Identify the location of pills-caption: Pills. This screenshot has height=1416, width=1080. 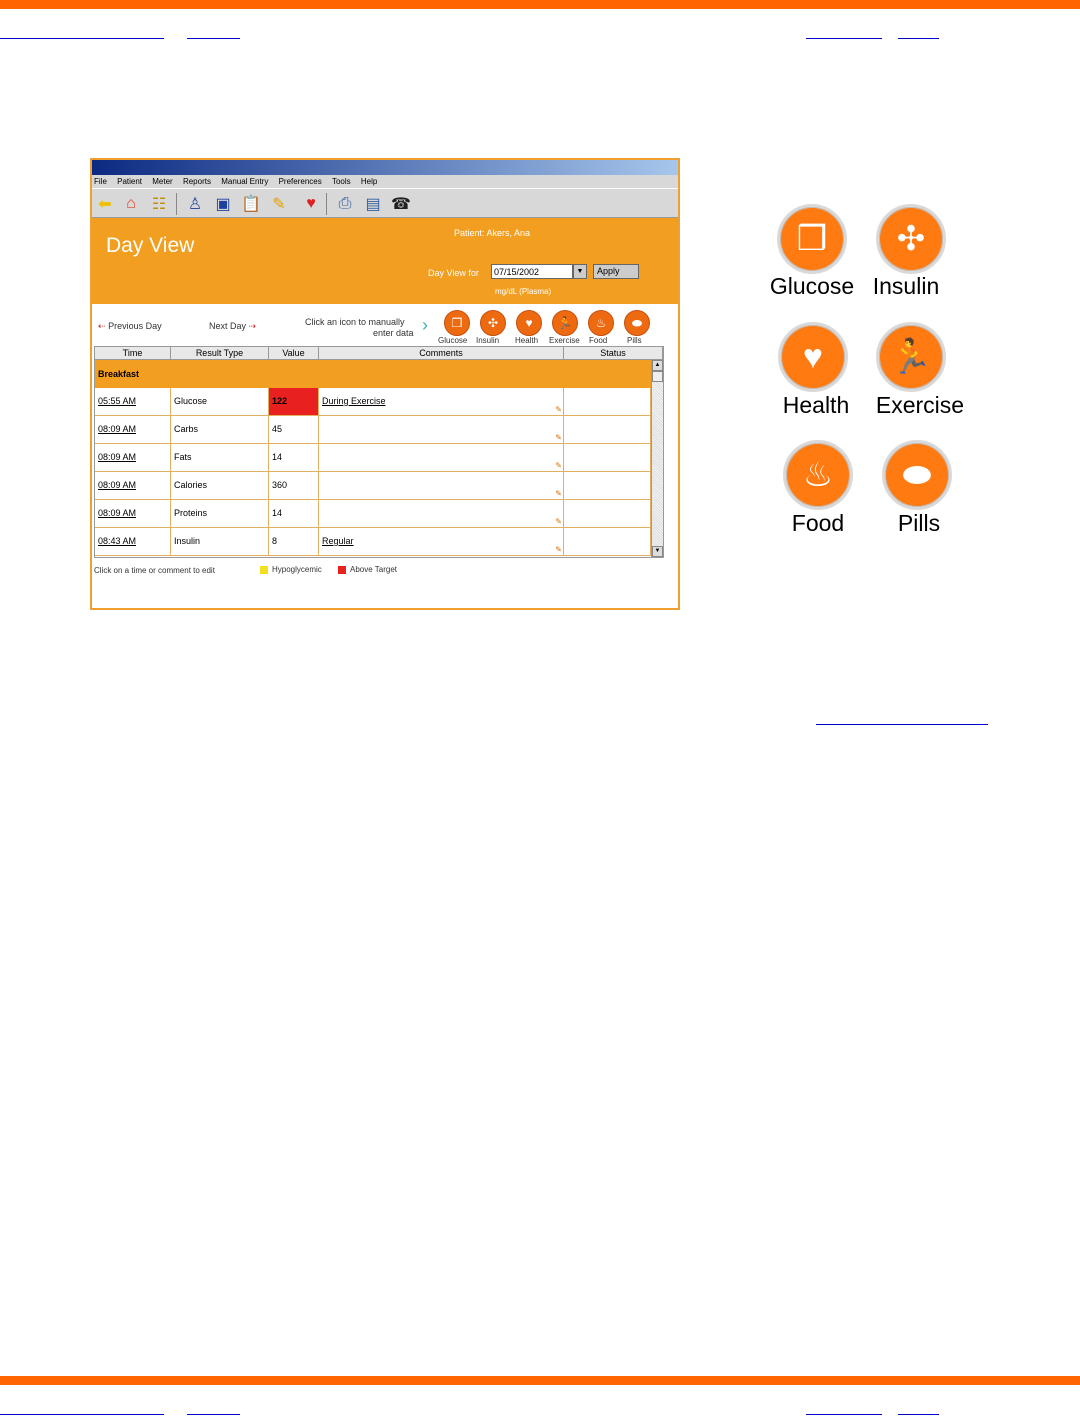
(919, 523).